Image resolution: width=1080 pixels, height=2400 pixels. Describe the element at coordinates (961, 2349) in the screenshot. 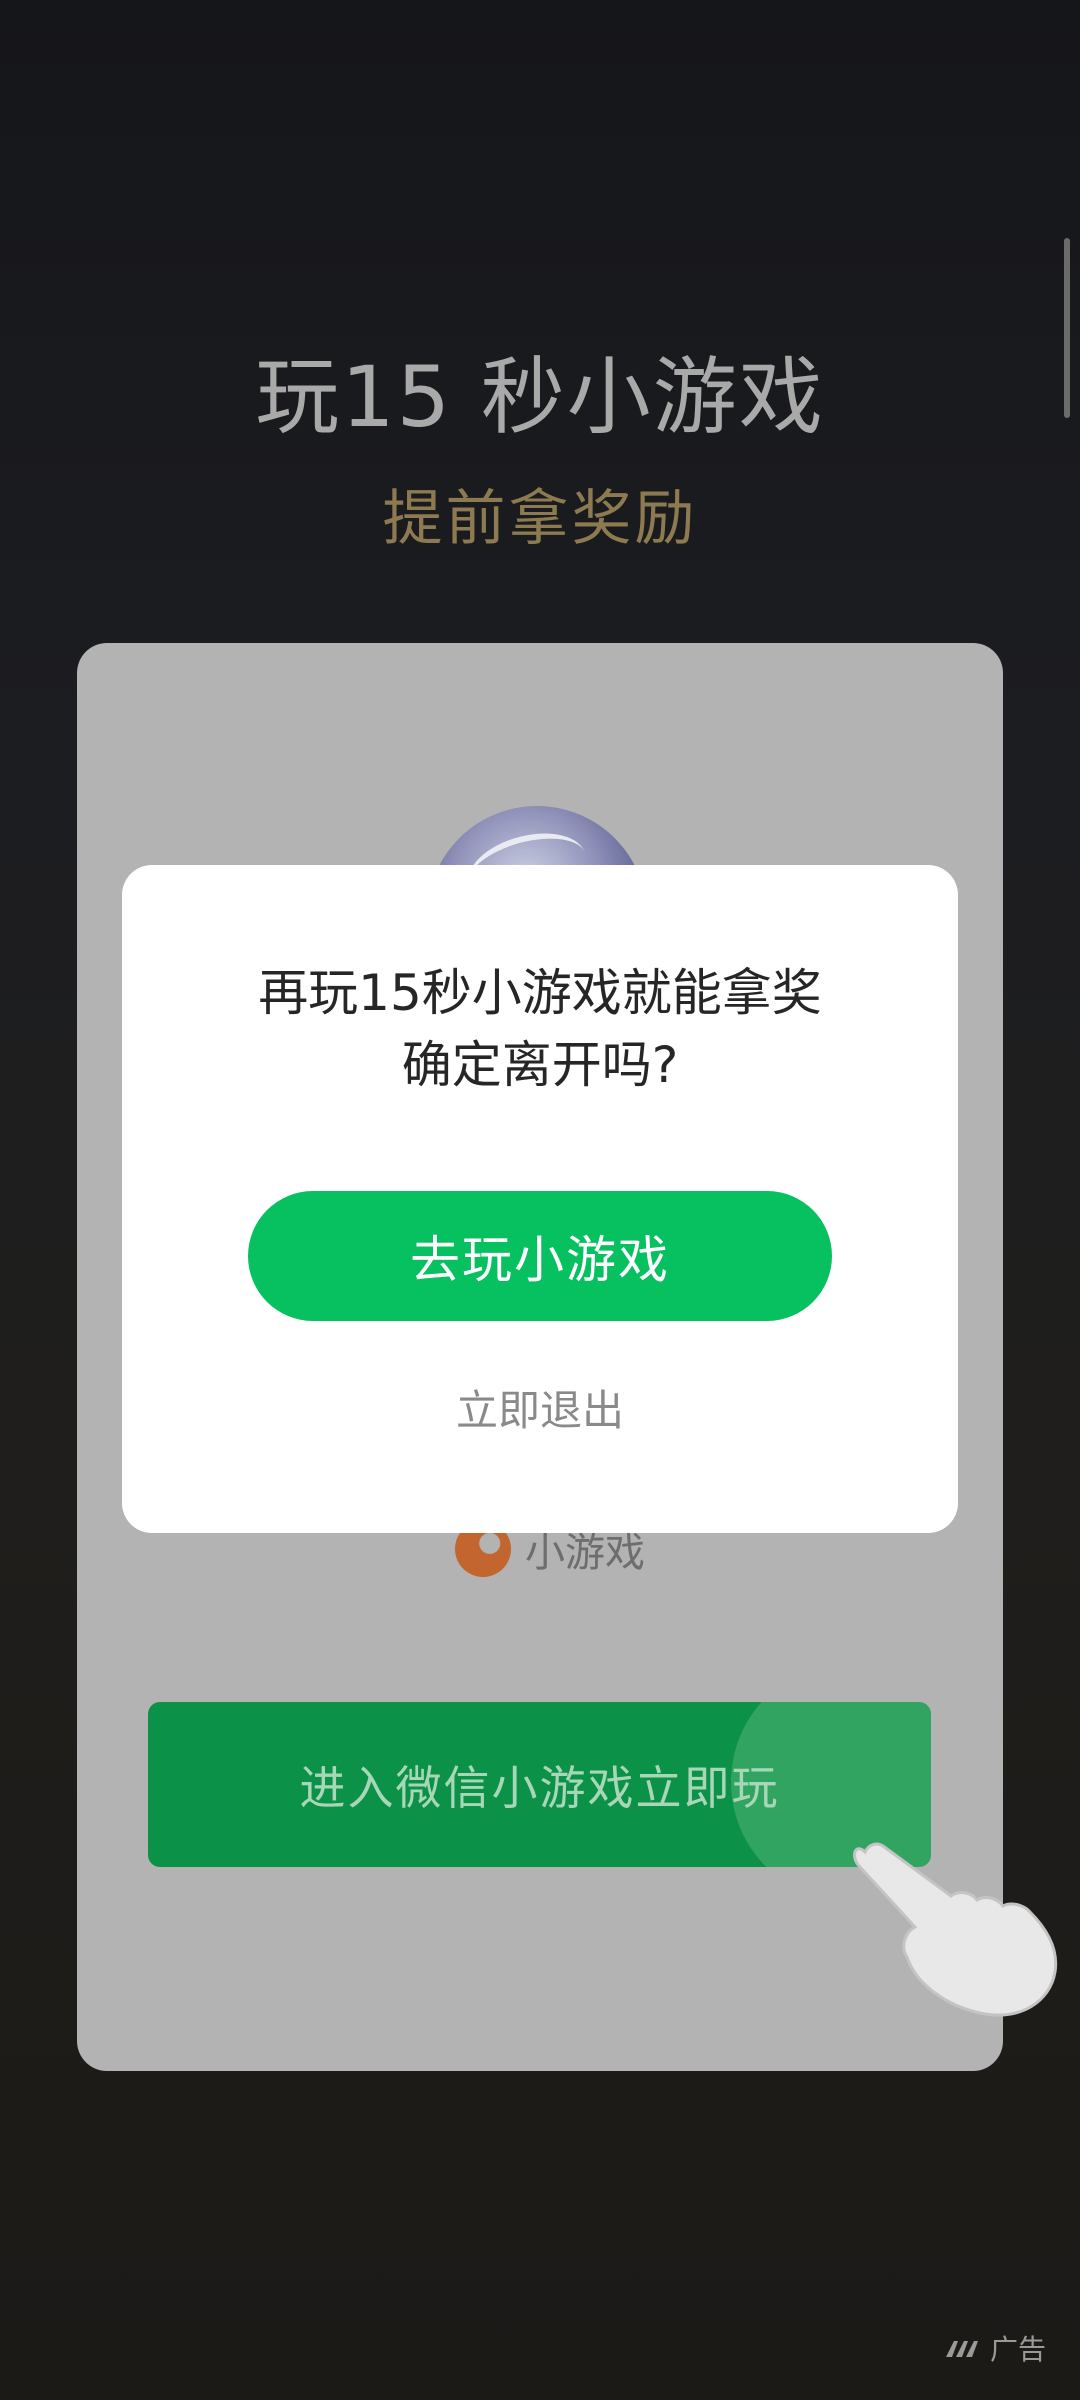

I see `ad-logo-icon` at that location.